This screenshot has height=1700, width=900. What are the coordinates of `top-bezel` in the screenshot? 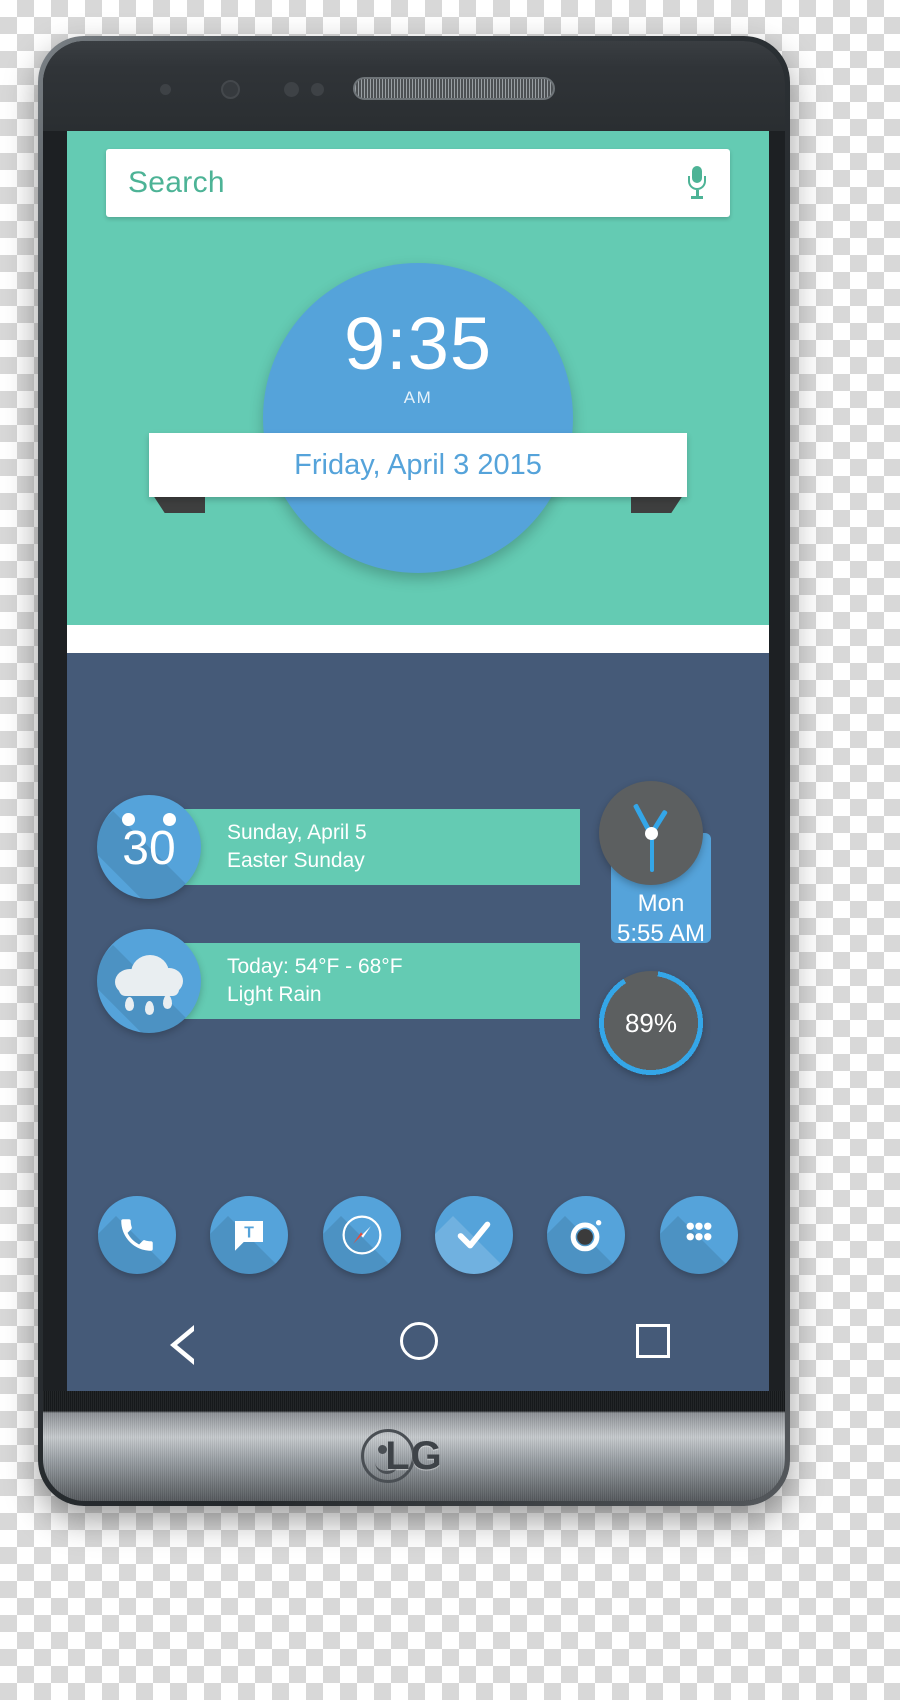 It's located at (414, 86).